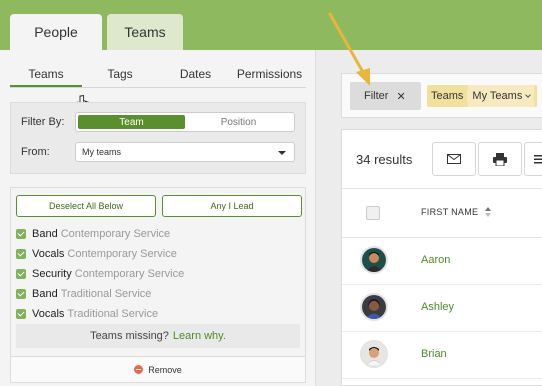 The height and width of the screenshot is (386, 542). I want to click on table-header: FIRST NAME, so click(442, 213).